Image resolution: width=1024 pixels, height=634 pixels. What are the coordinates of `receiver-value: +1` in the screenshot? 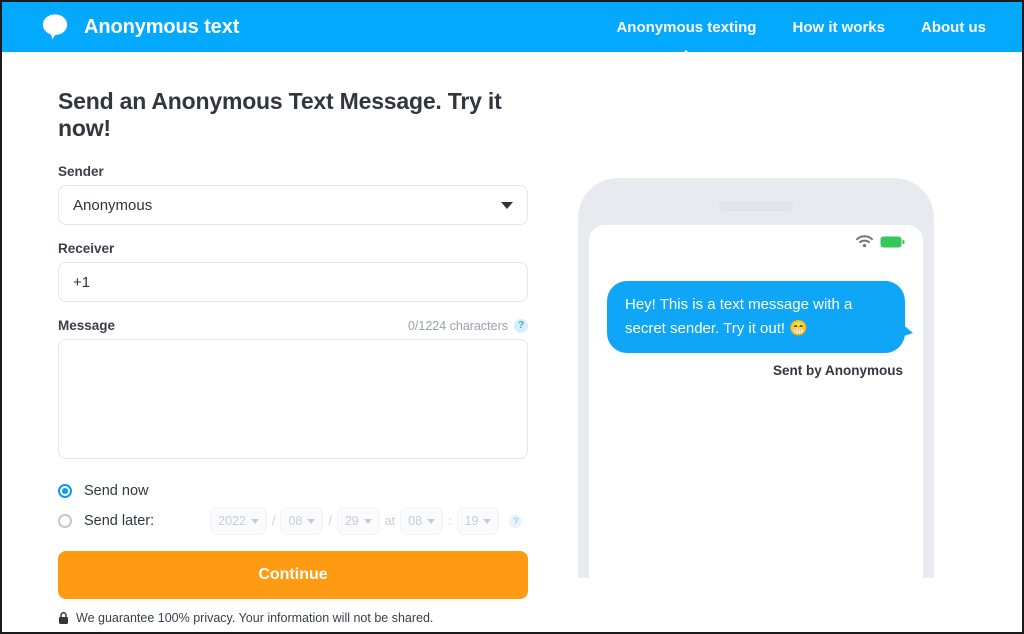 It's located at (82, 282).